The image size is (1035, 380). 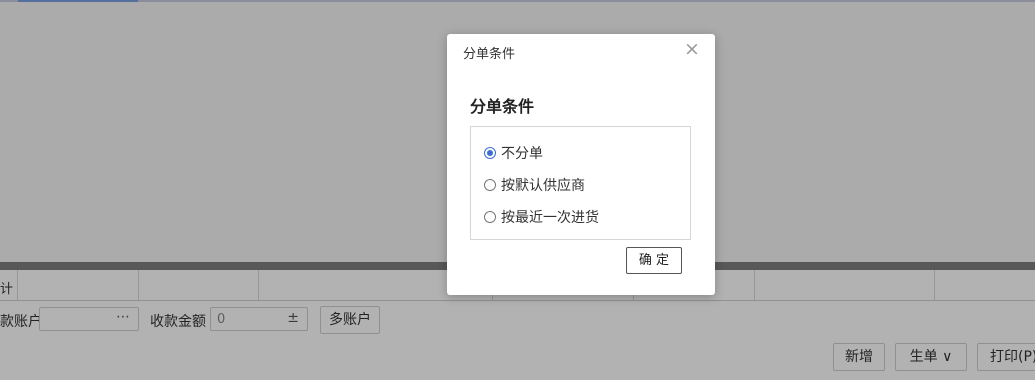 What do you see at coordinates (490, 153) in the screenshot?
I see `radio-selected-icon` at bounding box center [490, 153].